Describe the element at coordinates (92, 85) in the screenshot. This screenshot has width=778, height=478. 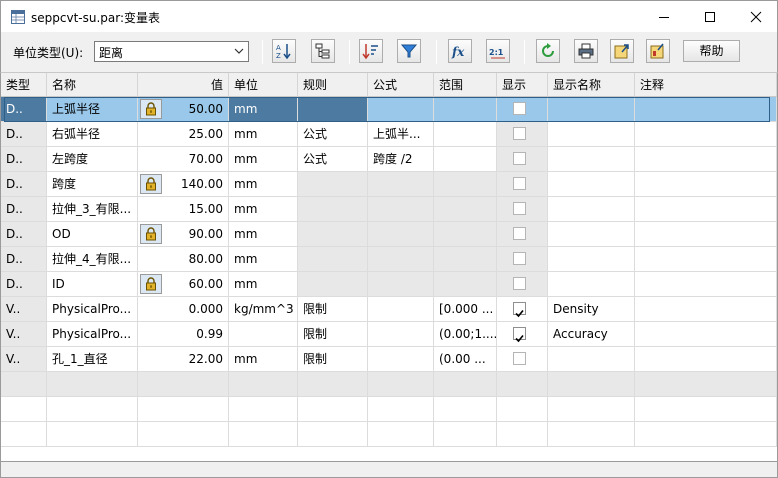
I see `column-header-name: 名称` at that location.